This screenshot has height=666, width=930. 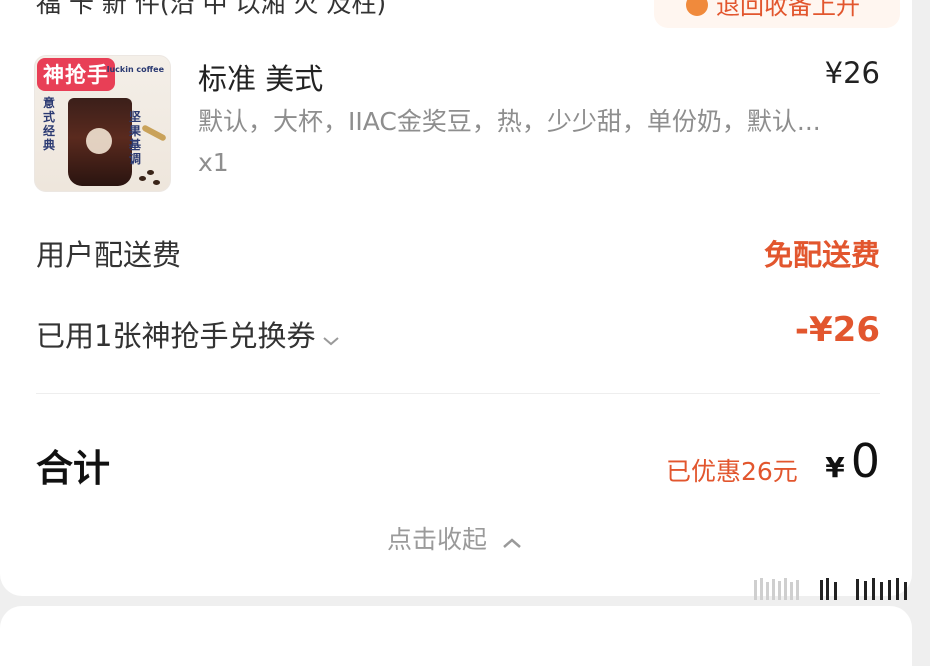 What do you see at coordinates (437, 539) in the screenshot?
I see `collapse-label: 点击收起` at bounding box center [437, 539].